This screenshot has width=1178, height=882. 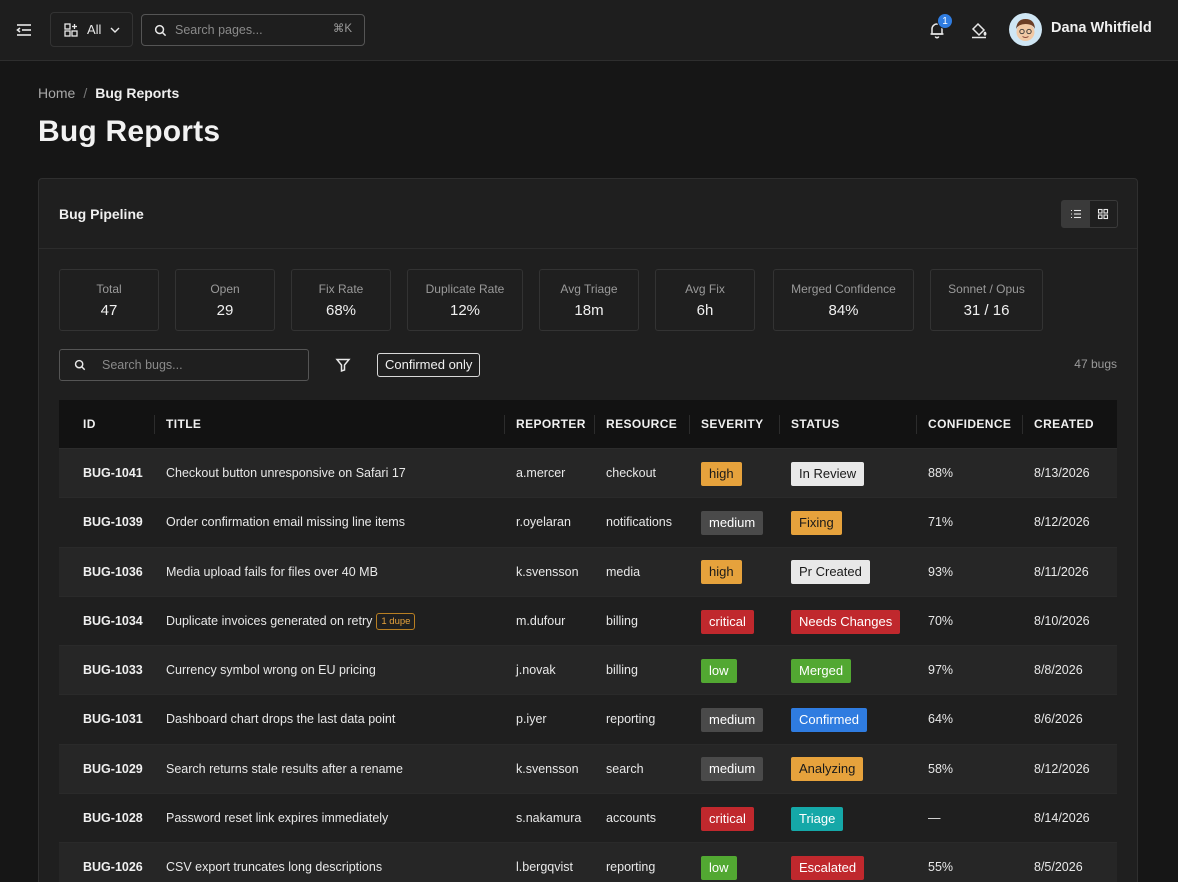 What do you see at coordinates (113, 522) in the screenshot?
I see `cell-id: BUG-1039` at bounding box center [113, 522].